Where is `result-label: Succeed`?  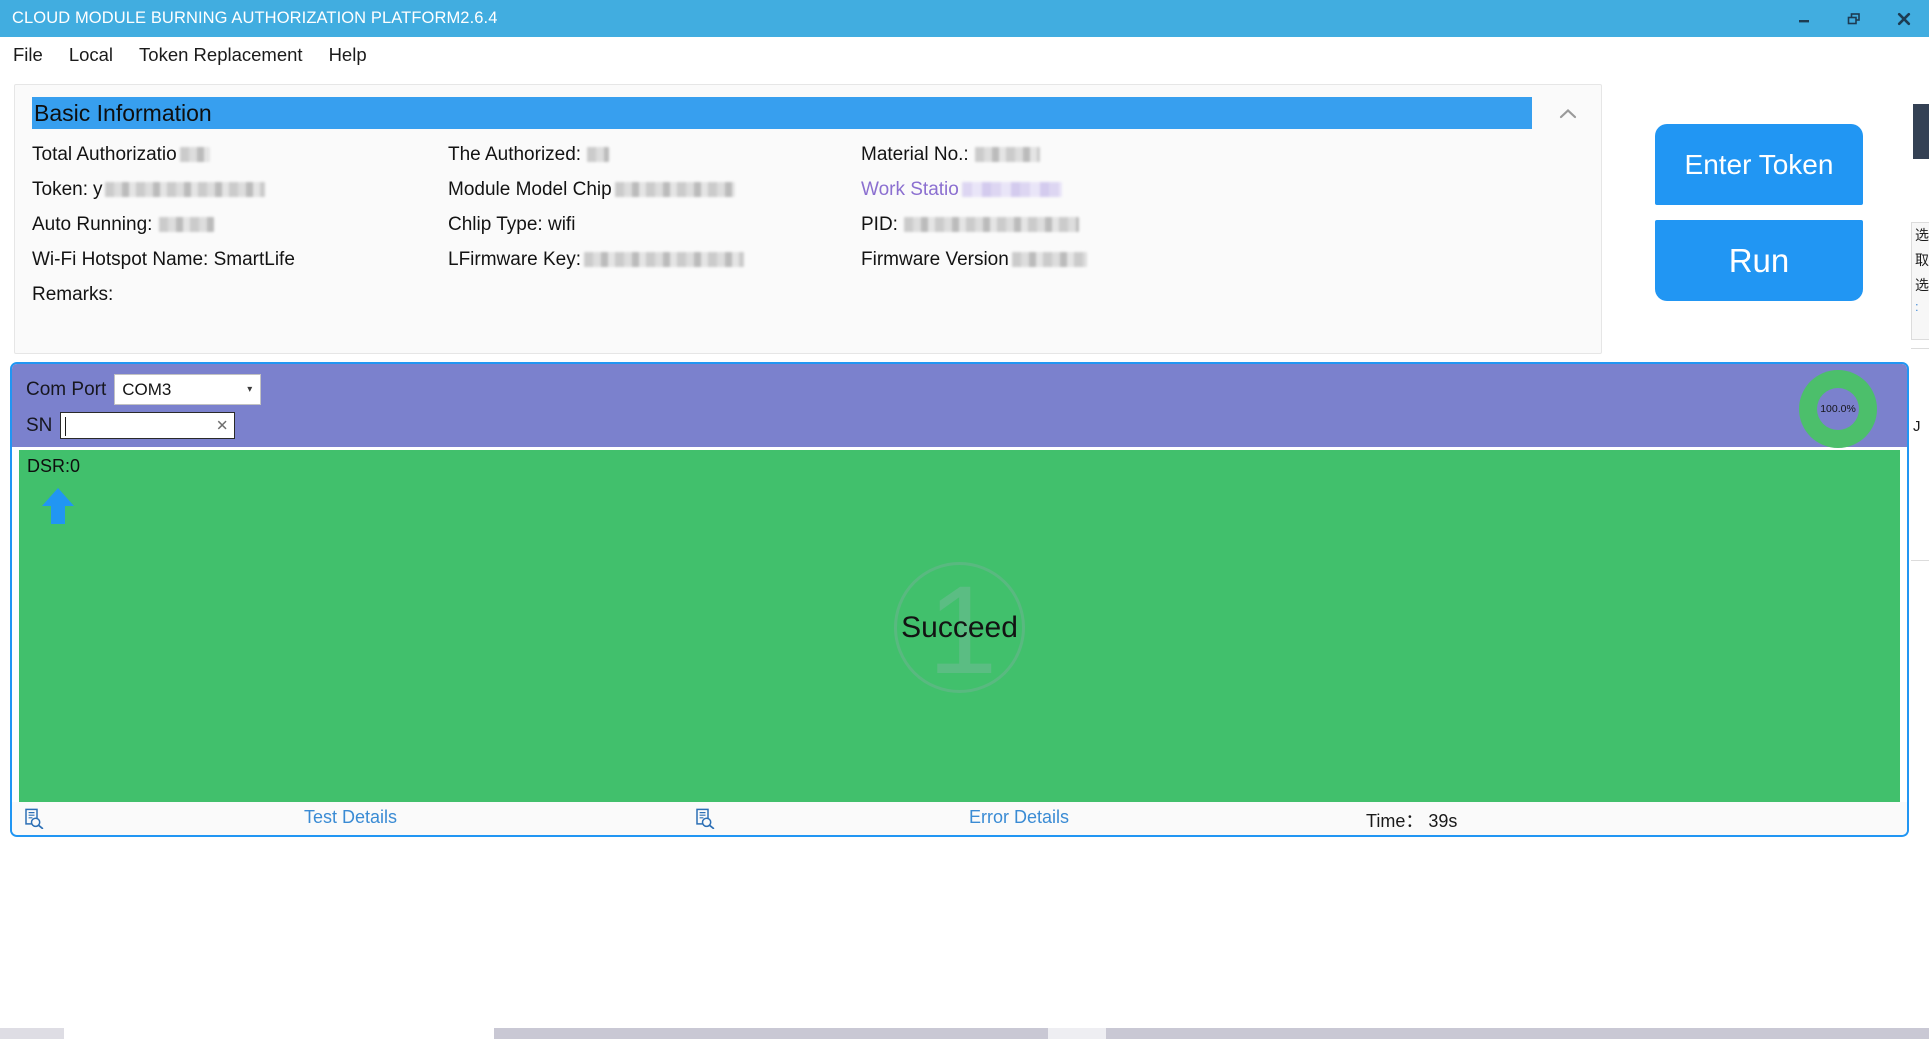 result-label: Succeed is located at coordinates (959, 627).